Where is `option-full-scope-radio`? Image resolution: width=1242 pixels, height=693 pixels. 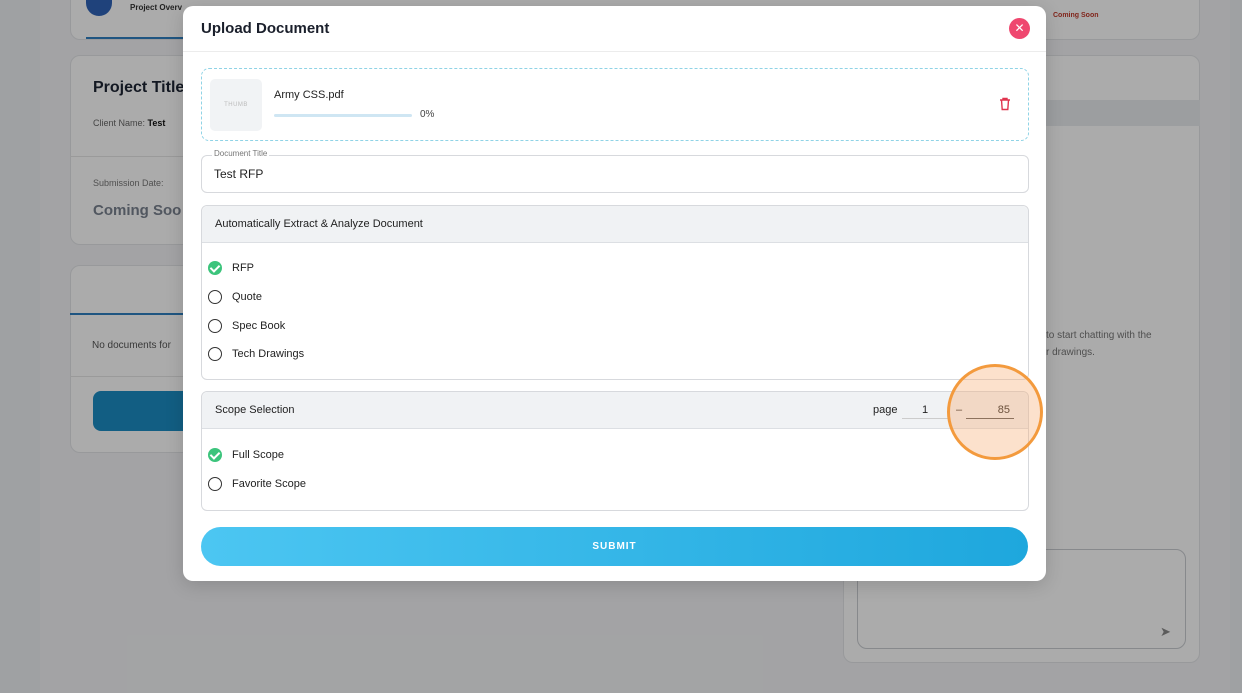 option-full-scope-radio is located at coordinates (215, 455).